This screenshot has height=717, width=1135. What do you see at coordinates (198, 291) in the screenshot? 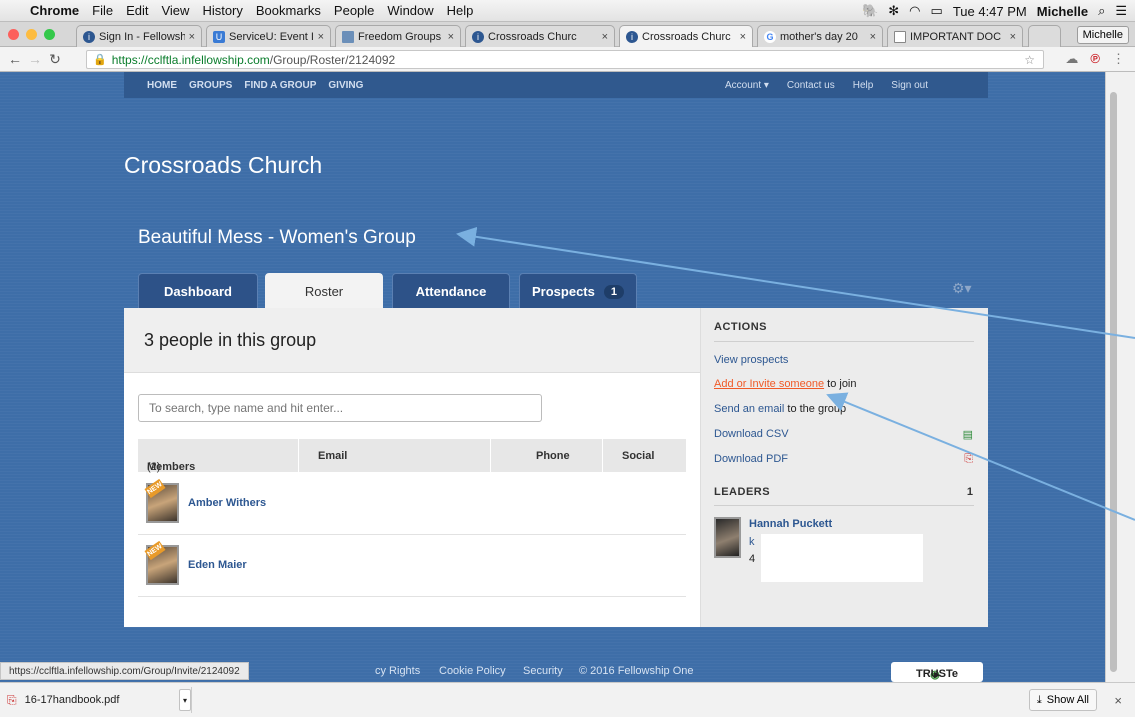
I see `tab-dashboard: Dashboard` at bounding box center [198, 291].